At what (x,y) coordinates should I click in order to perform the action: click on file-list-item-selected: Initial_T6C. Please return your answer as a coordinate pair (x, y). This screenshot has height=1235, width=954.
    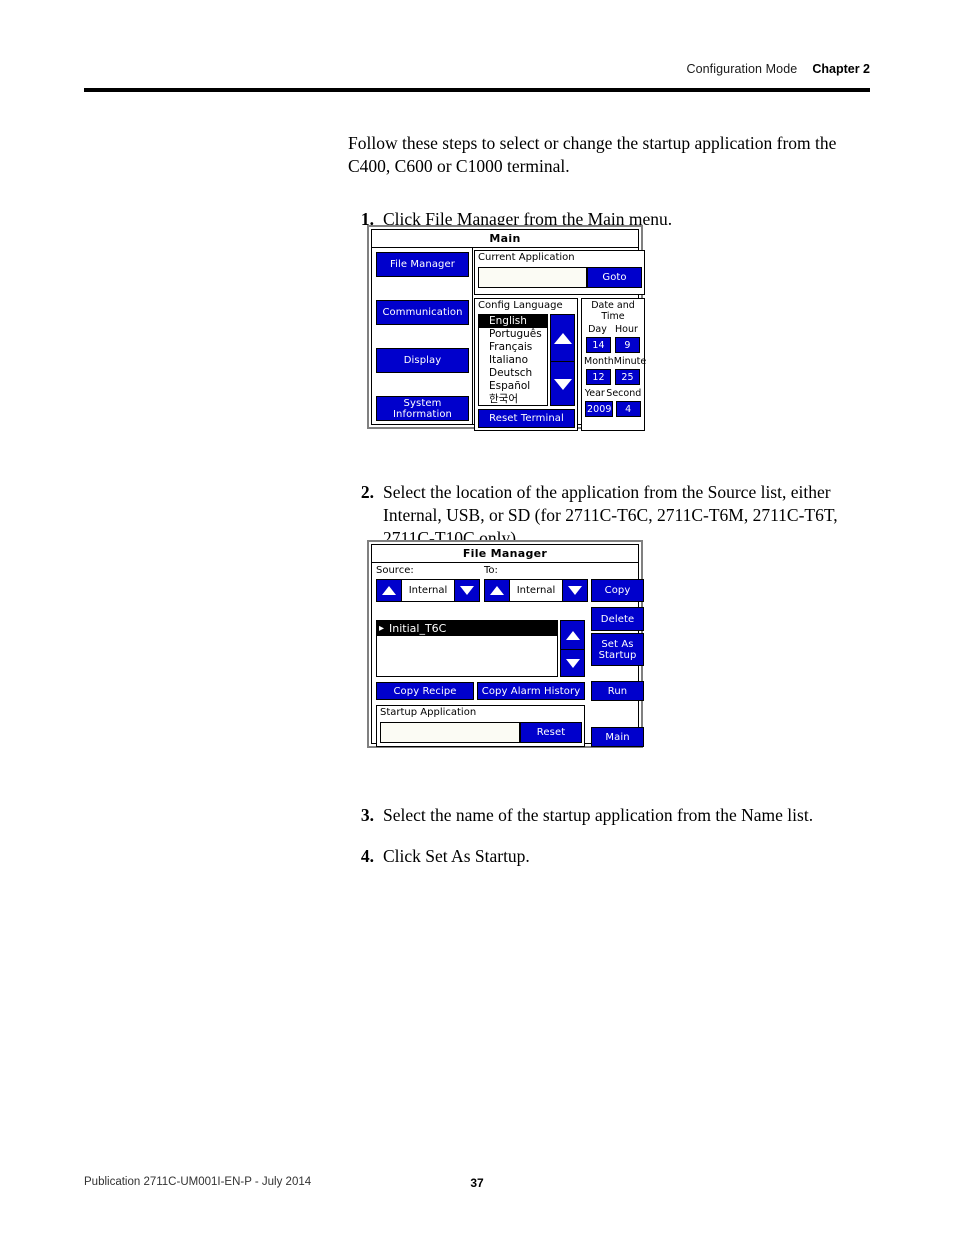
    Looking at the image, I should click on (467, 628).